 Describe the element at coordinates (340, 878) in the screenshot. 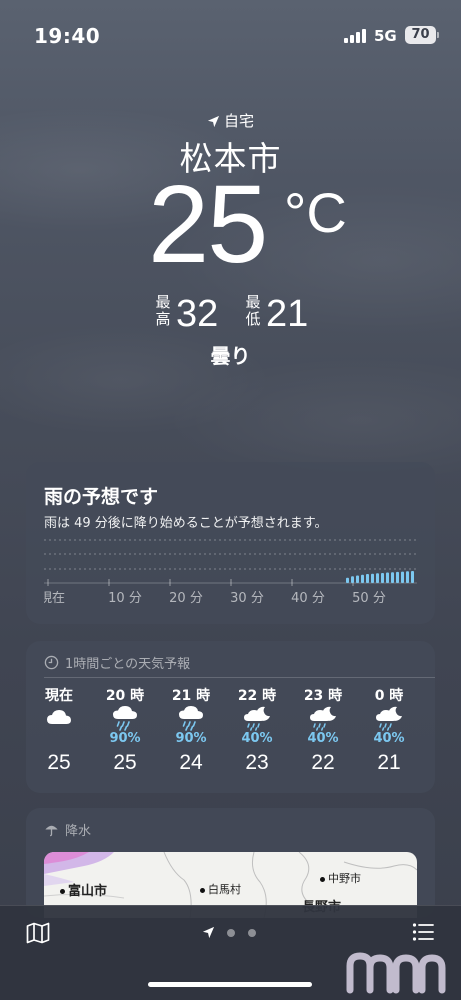

I see `map-place-nakano: 中野市` at that location.